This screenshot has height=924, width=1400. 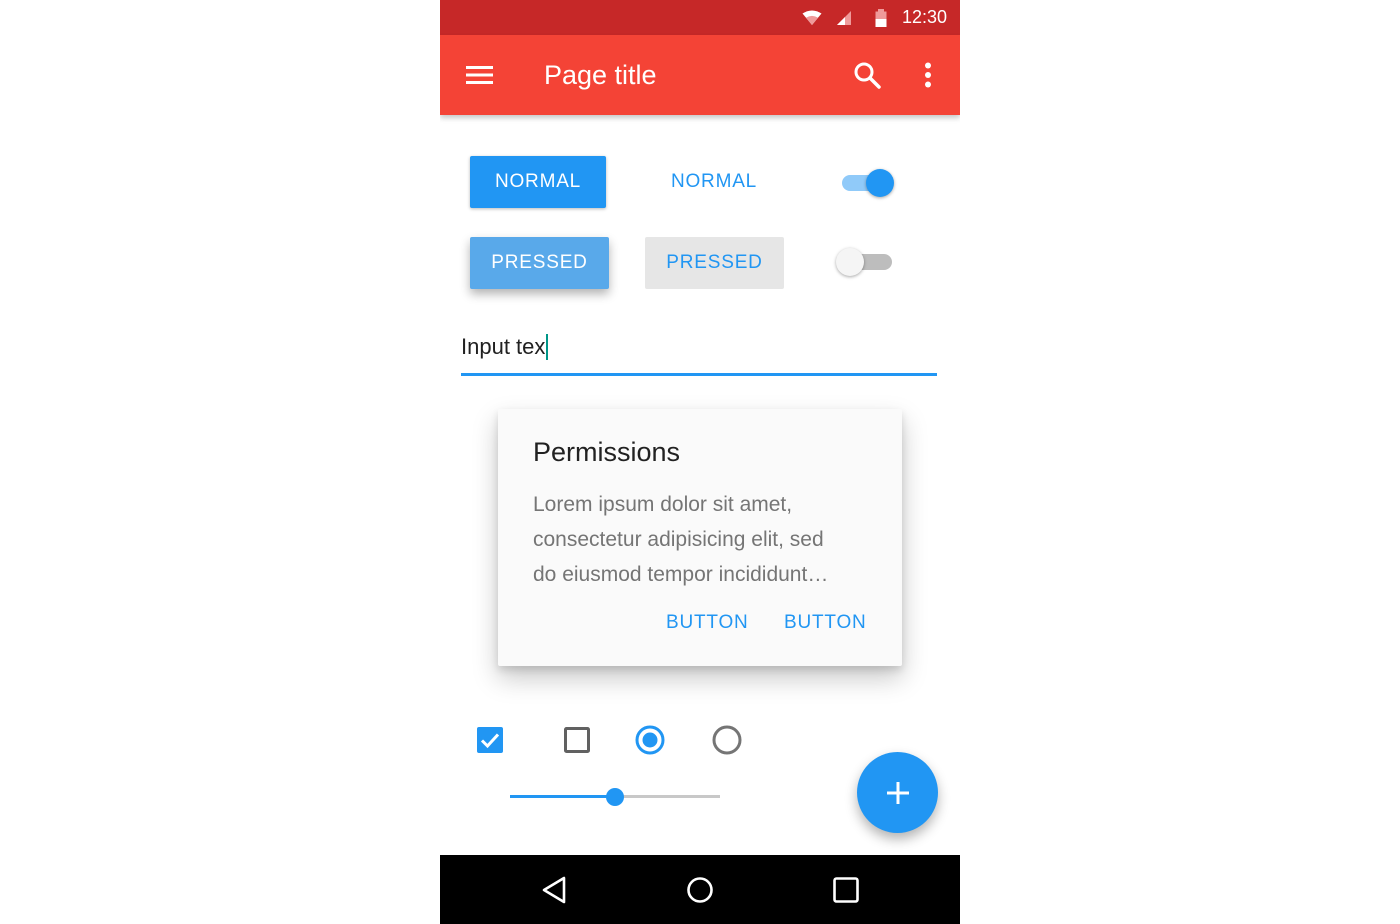 I want to click on dialog-body-line: Lorem ipsum dolor sit amet,, so click(x=663, y=504).